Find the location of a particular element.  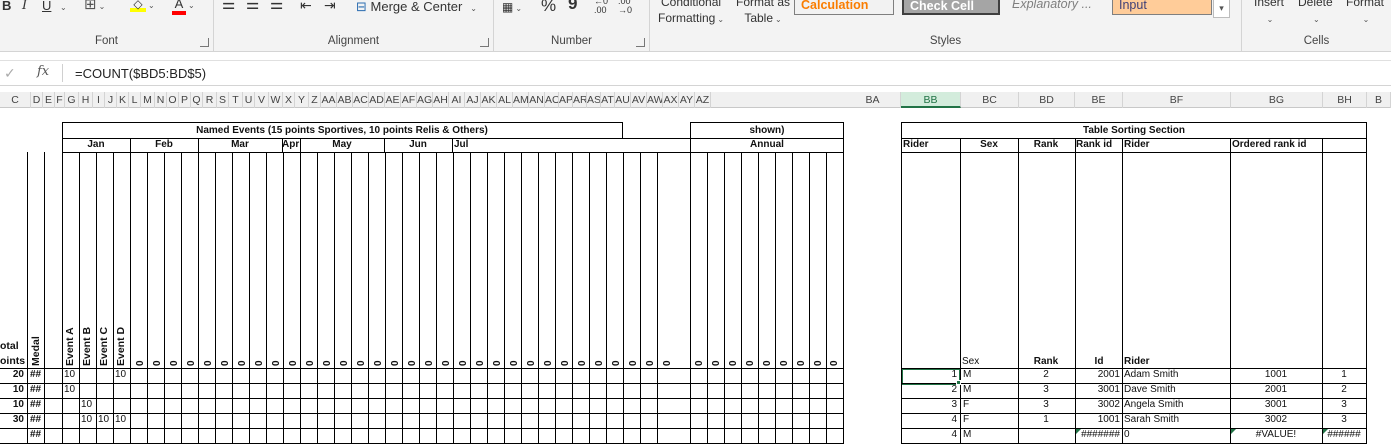

increase-decimal-icon: ←0.00 is located at coordinates (601, 7).